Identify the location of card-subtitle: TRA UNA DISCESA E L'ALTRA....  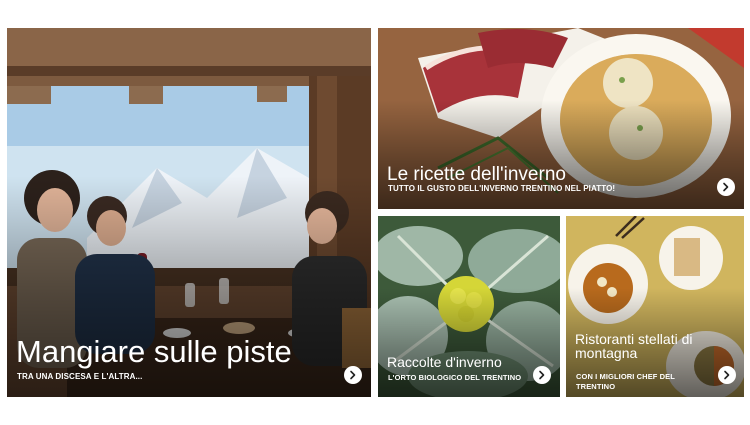
(80, 376).